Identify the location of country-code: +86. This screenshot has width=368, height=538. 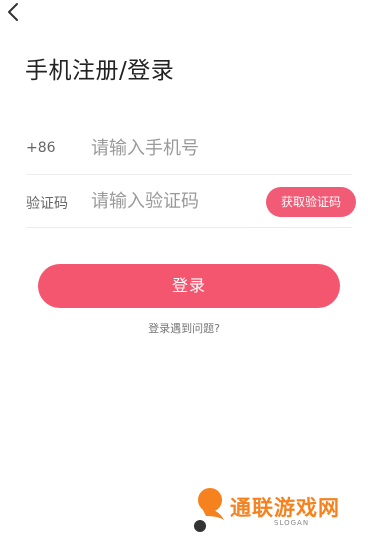
(41, 148).